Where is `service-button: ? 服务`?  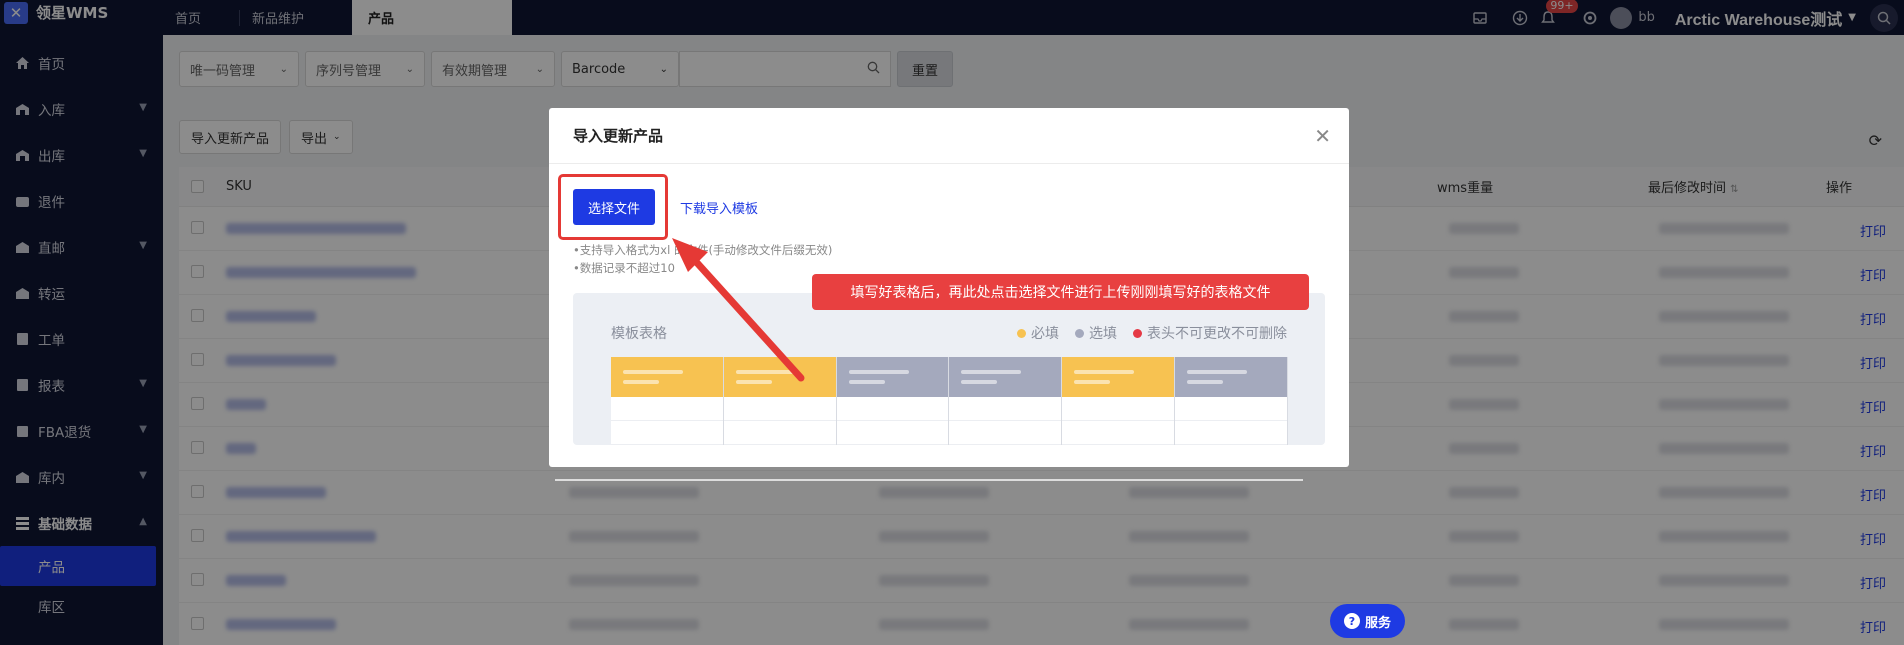
service-button: ? 服务 is located at coordinates (1367, 621).